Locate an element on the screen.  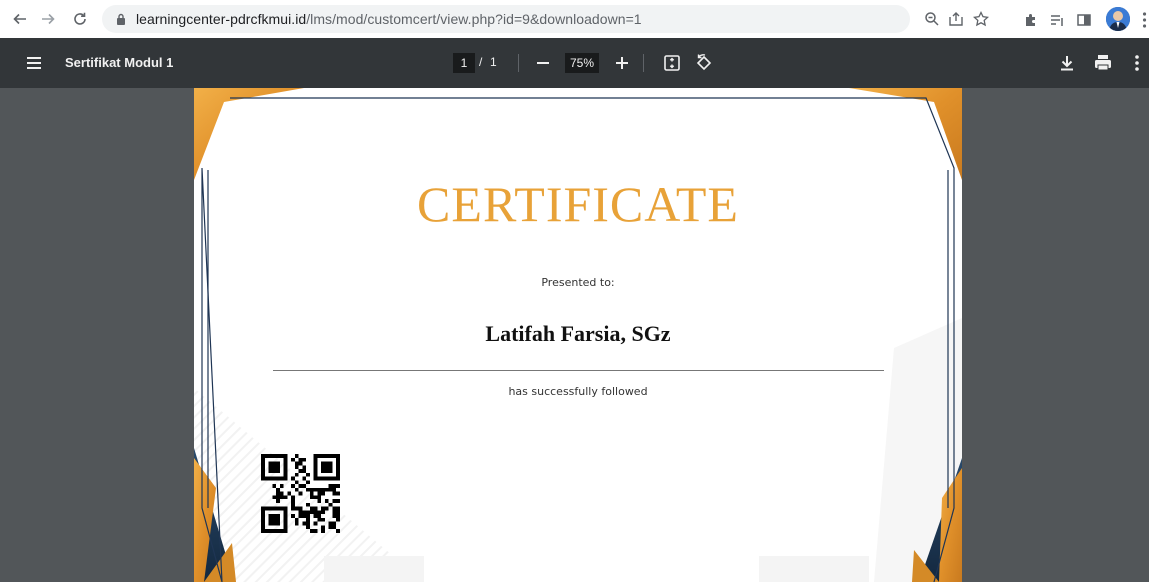
extensions-icon is located at coordinates (1031, 20).